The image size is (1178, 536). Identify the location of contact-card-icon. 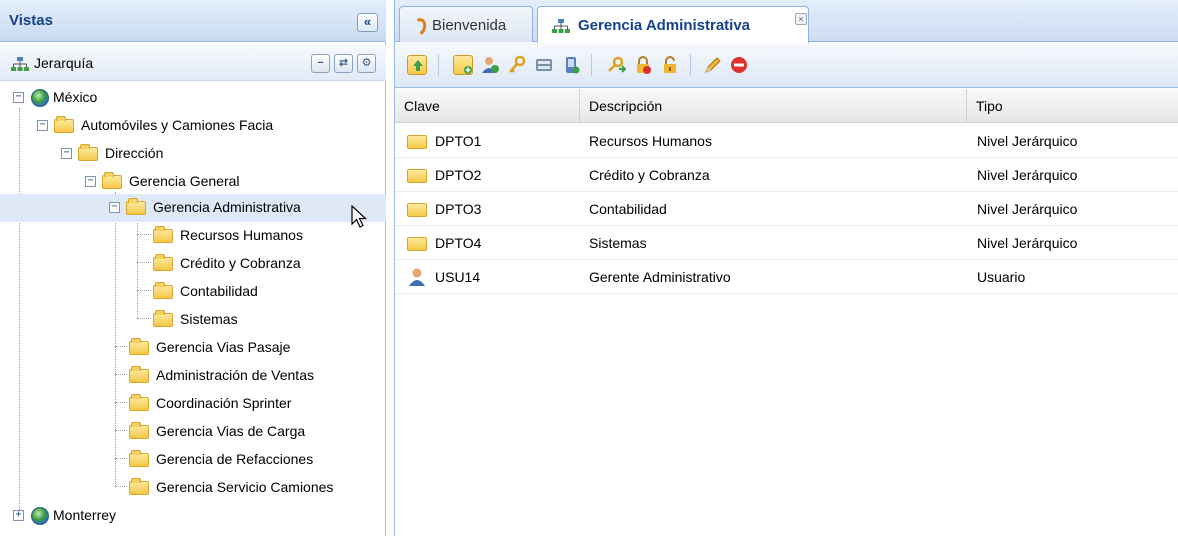
(544, 65).